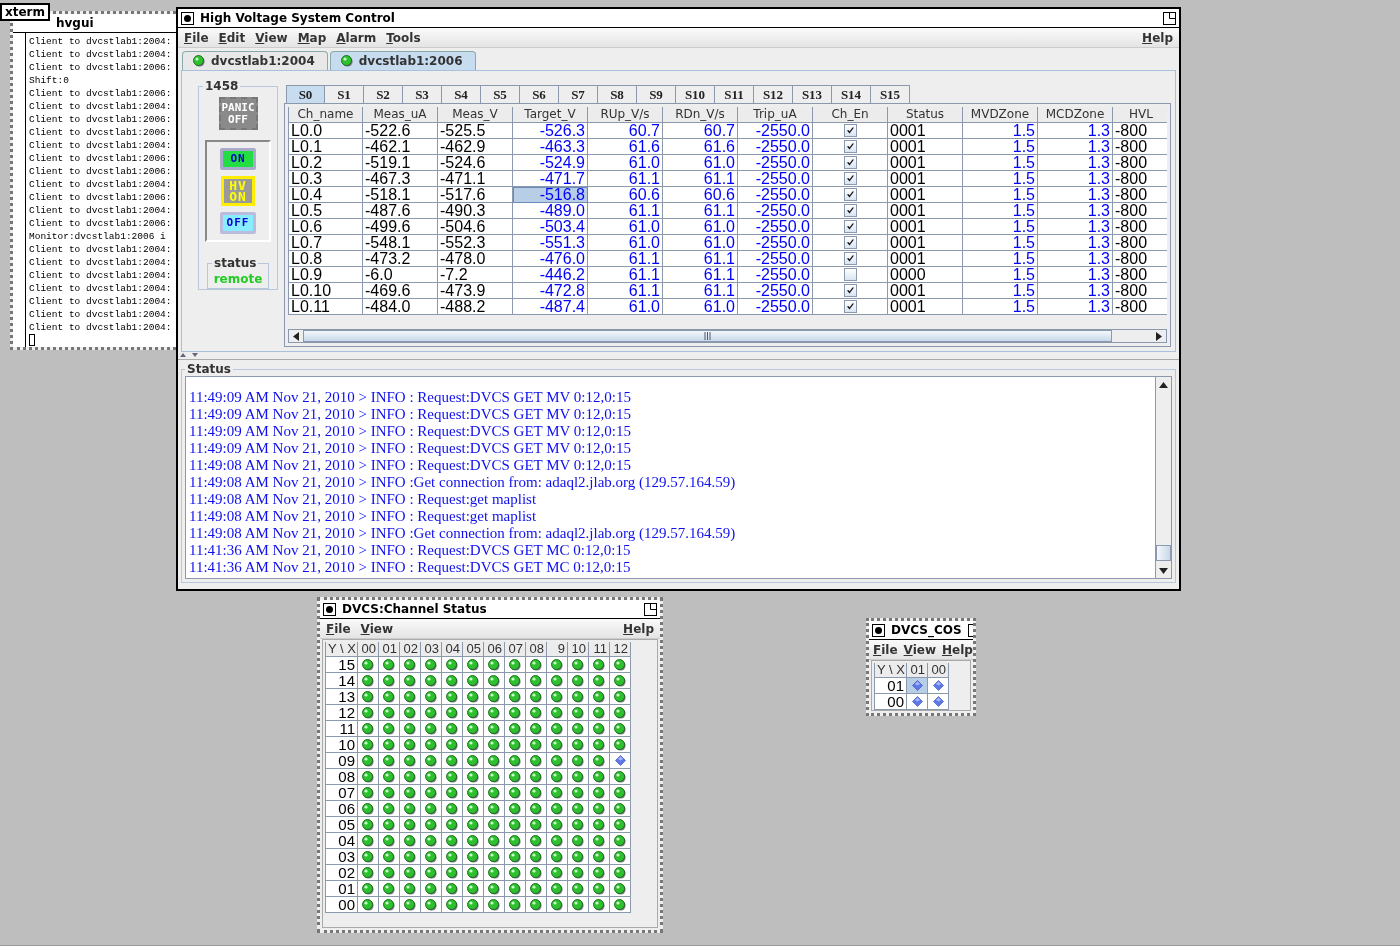 The height and width of the screenshot is (950, 1400). What do you see at coordinates (1163, 384) in the screenshot?
I see `scroll-up-icon` at bounding box center [1163, 384].